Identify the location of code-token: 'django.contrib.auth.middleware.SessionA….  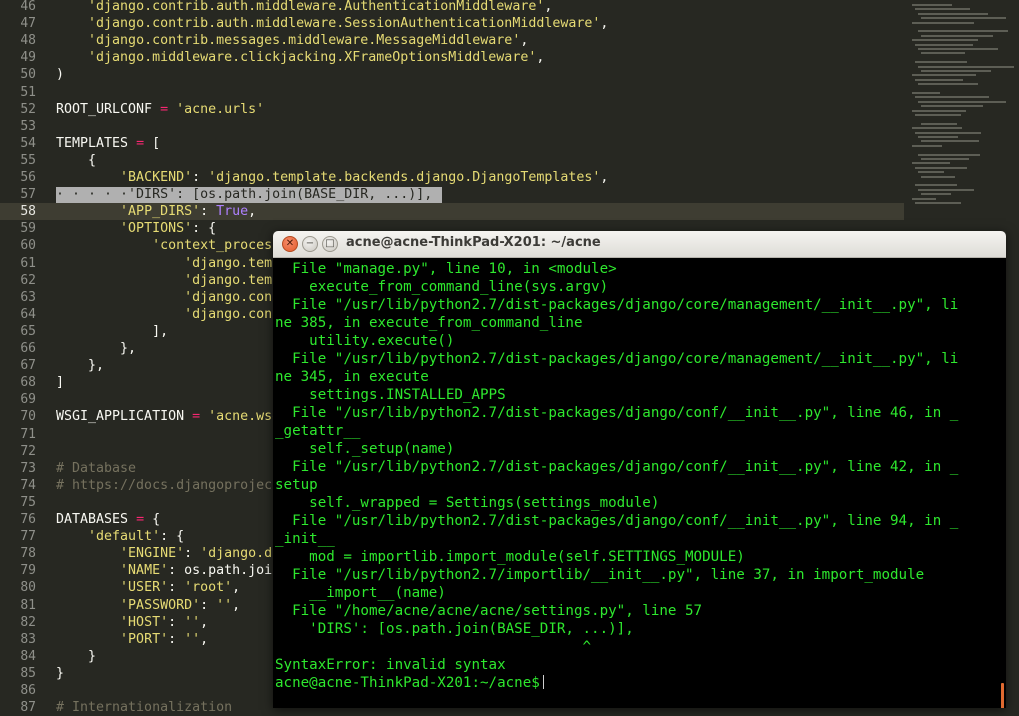
(344, 24).